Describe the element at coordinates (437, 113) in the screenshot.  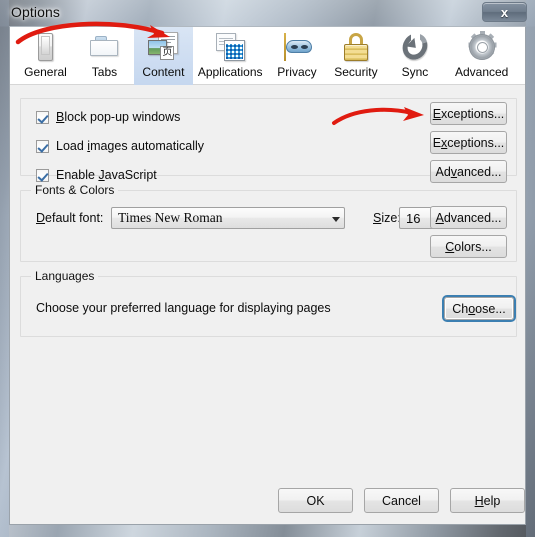
I see `access-key: E` at that location.